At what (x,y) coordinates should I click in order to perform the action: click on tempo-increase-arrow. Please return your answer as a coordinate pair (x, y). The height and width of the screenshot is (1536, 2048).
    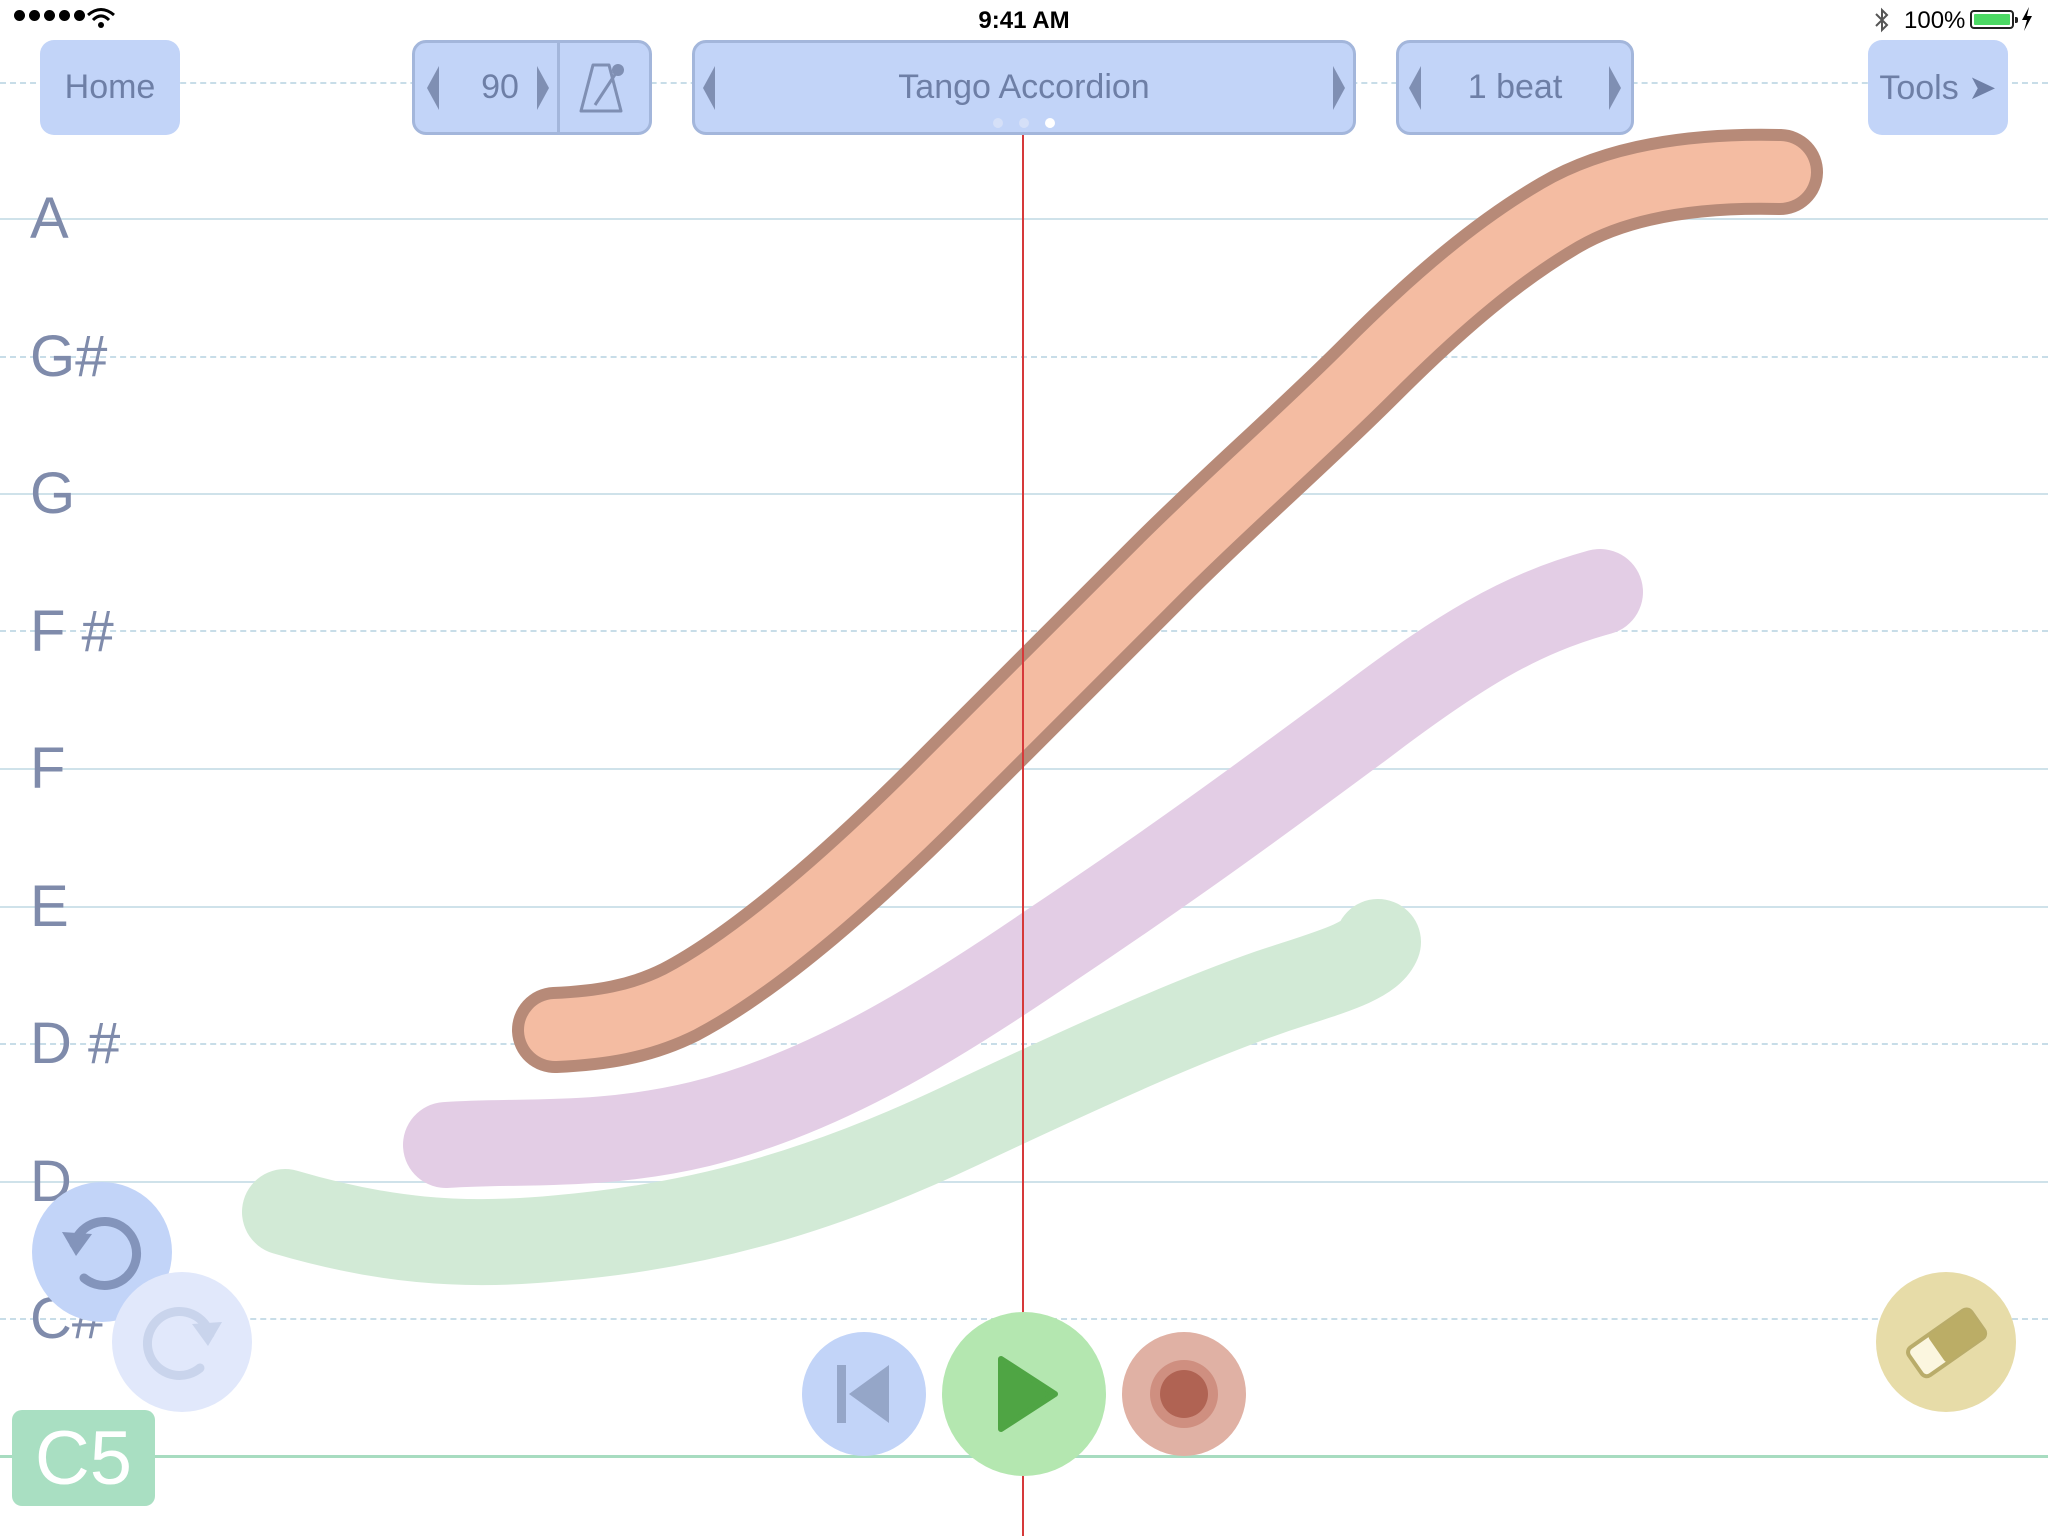
    Looking at the image, I should click on (543, 87).